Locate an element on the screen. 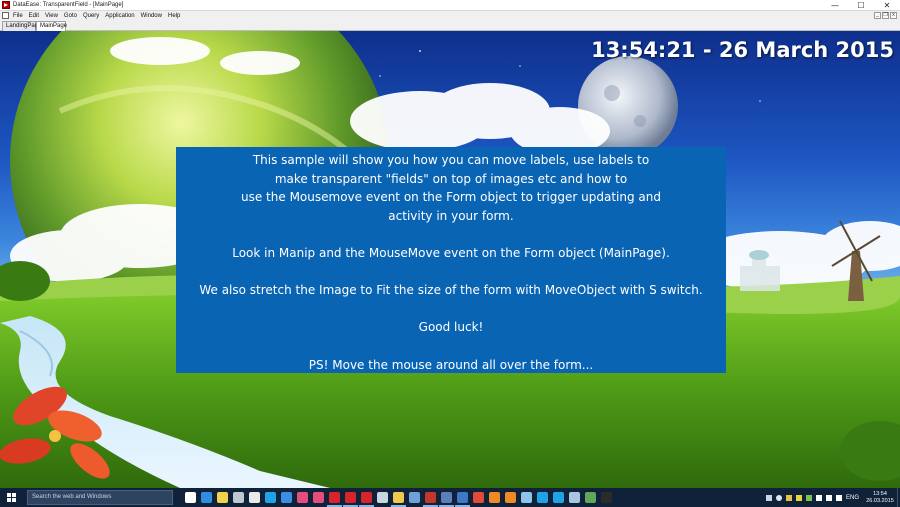 This screenshot has width=900, height=507. minimize-button: — is located at coordinates (835, 5).